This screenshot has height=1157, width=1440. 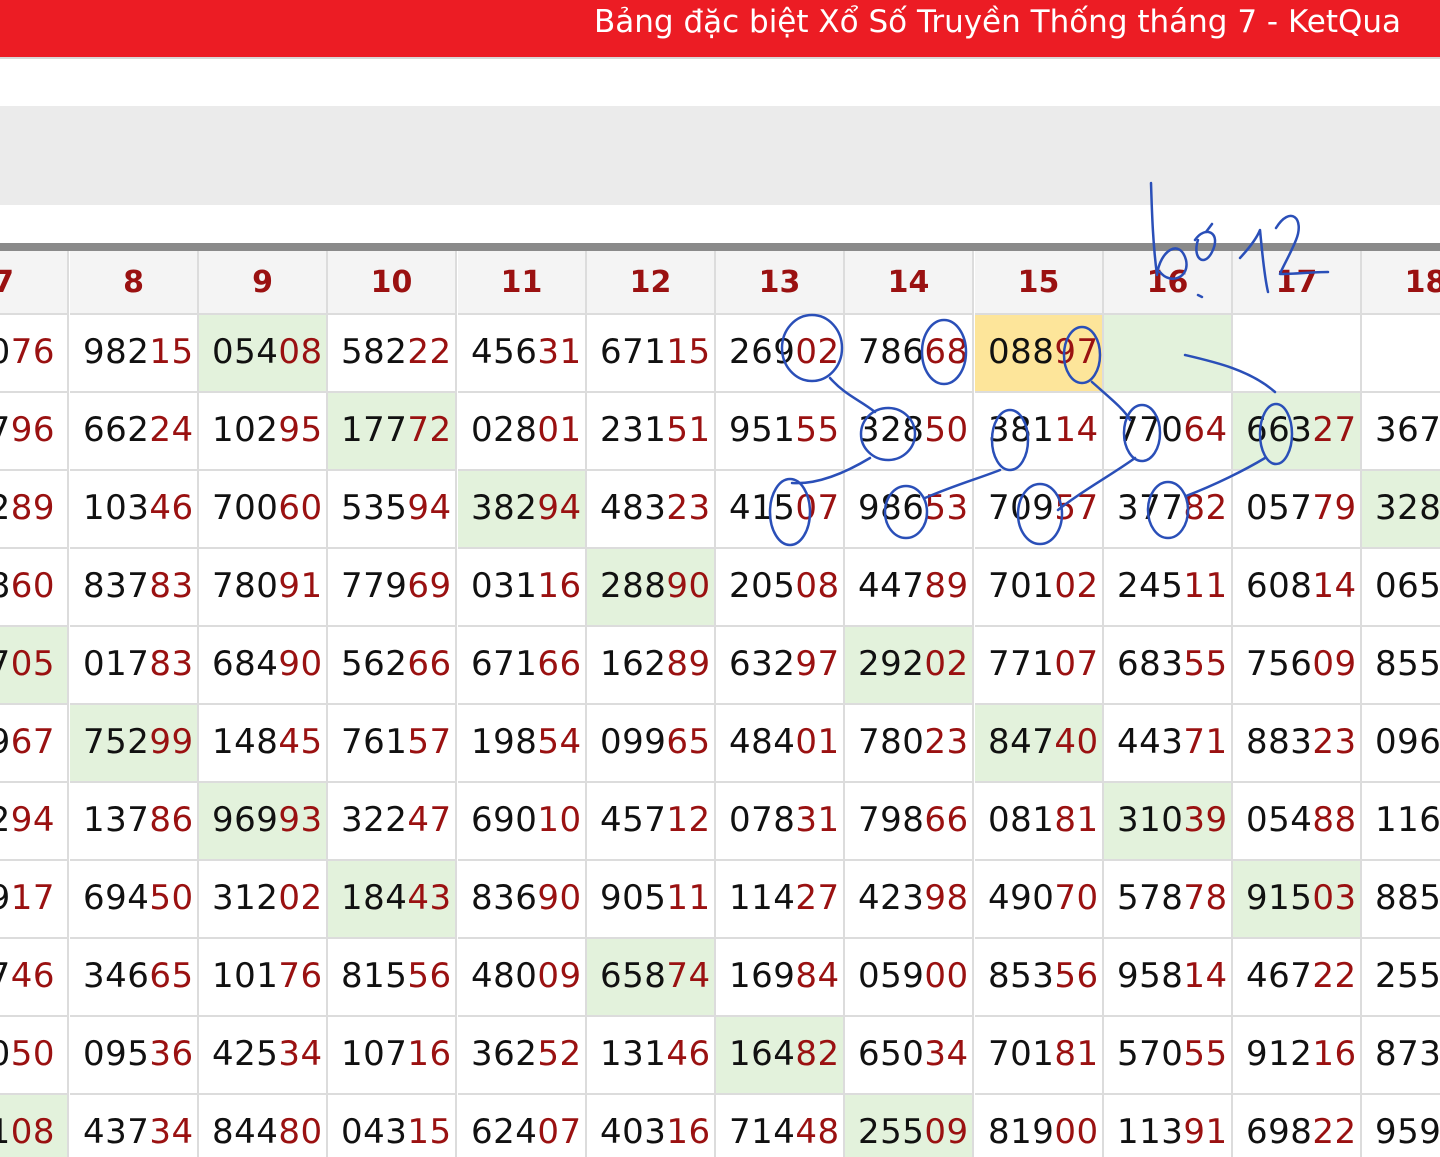 I want to click on result-head-digits: 771, so click(x=1021, y=664).